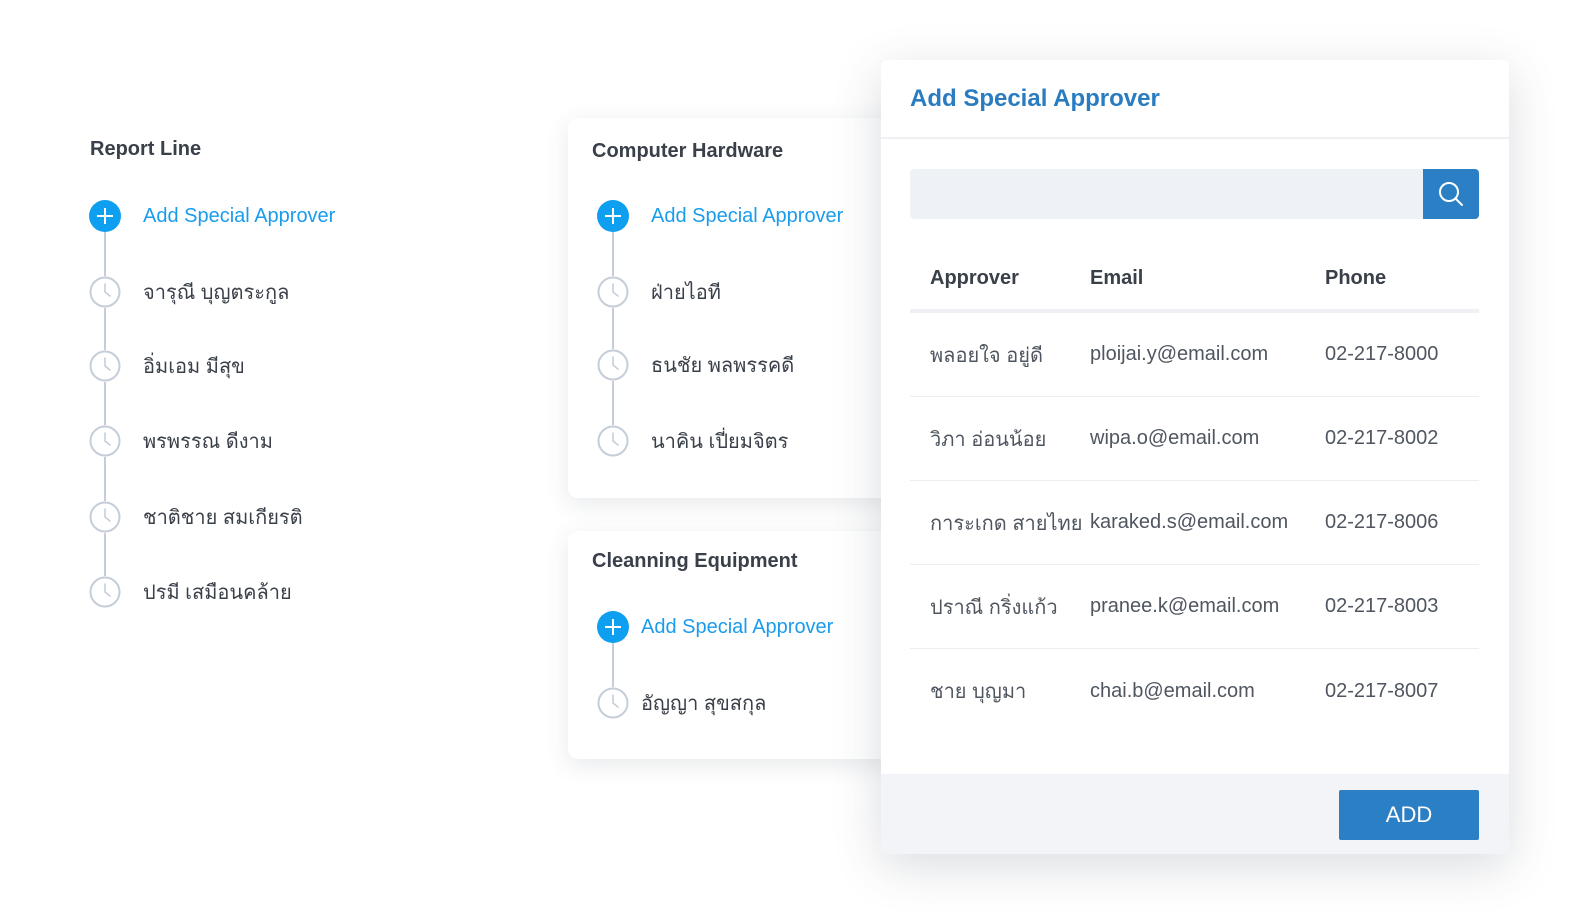  Describe the element at coordinates (988, 439) in the screenshot. I see `approver-cell: วิภา อ่อนน้อย` at that location.